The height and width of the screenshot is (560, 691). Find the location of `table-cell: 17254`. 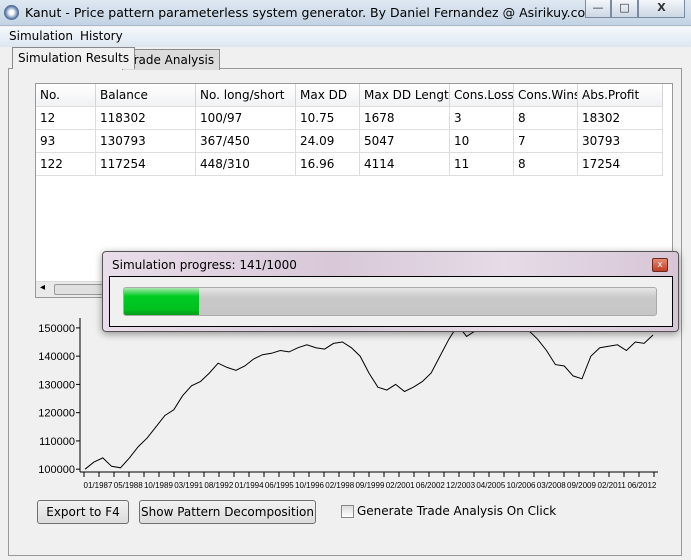

table-cell: 17254 is located at coordinates (620, 164).